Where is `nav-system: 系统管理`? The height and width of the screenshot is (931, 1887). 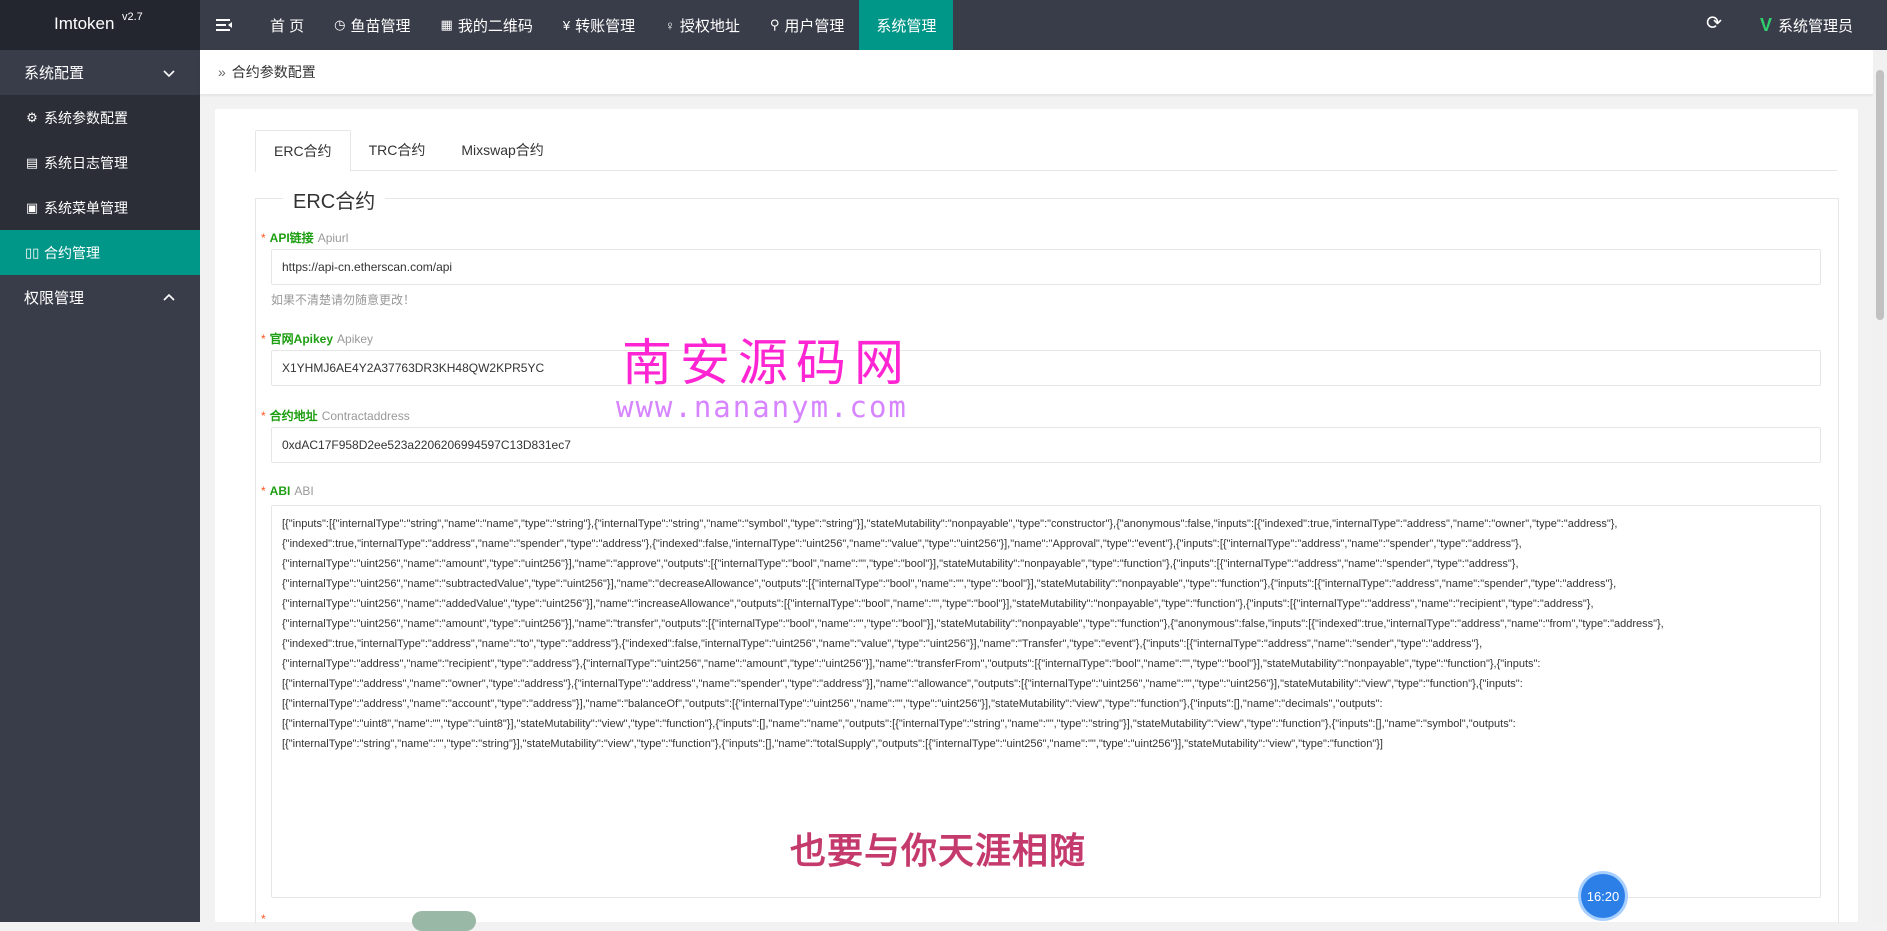 nav-system: 系统管理 is located at coordinates (906, 25).